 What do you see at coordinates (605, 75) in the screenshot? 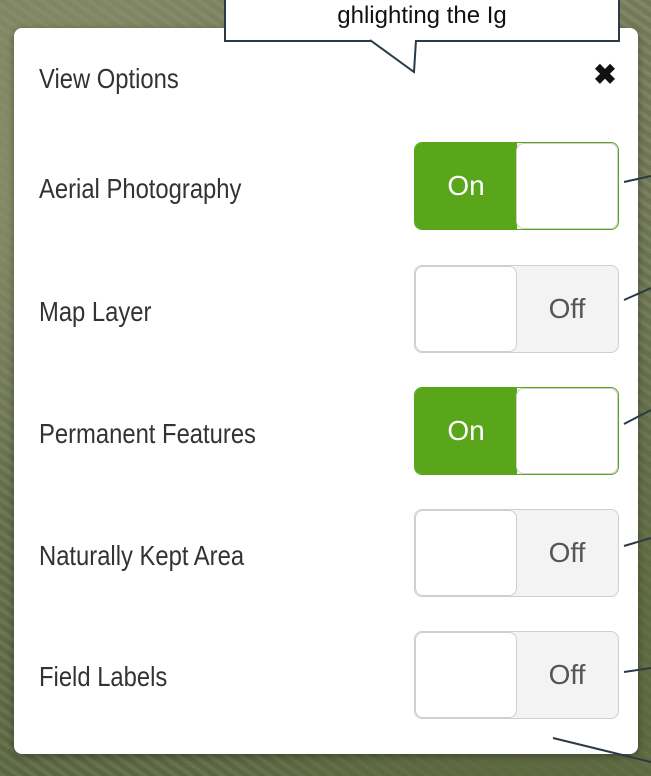
I see `close-icon: ✖` at bounding box center [605, 75].